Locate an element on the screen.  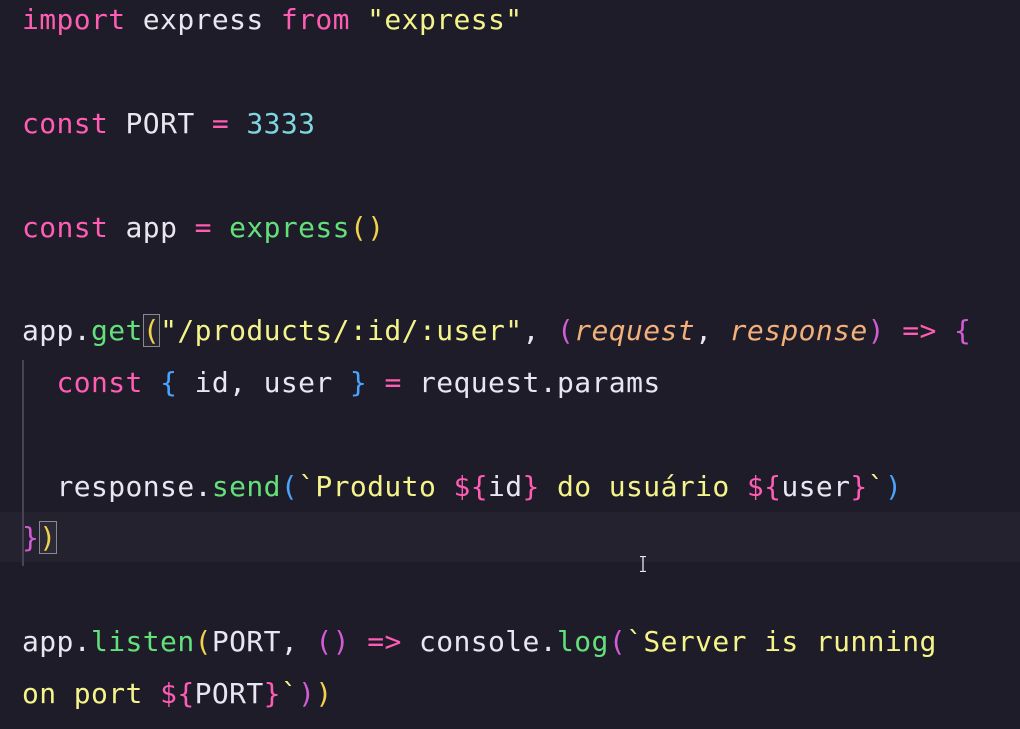
parameter: request is located at coordinates (635, 330).